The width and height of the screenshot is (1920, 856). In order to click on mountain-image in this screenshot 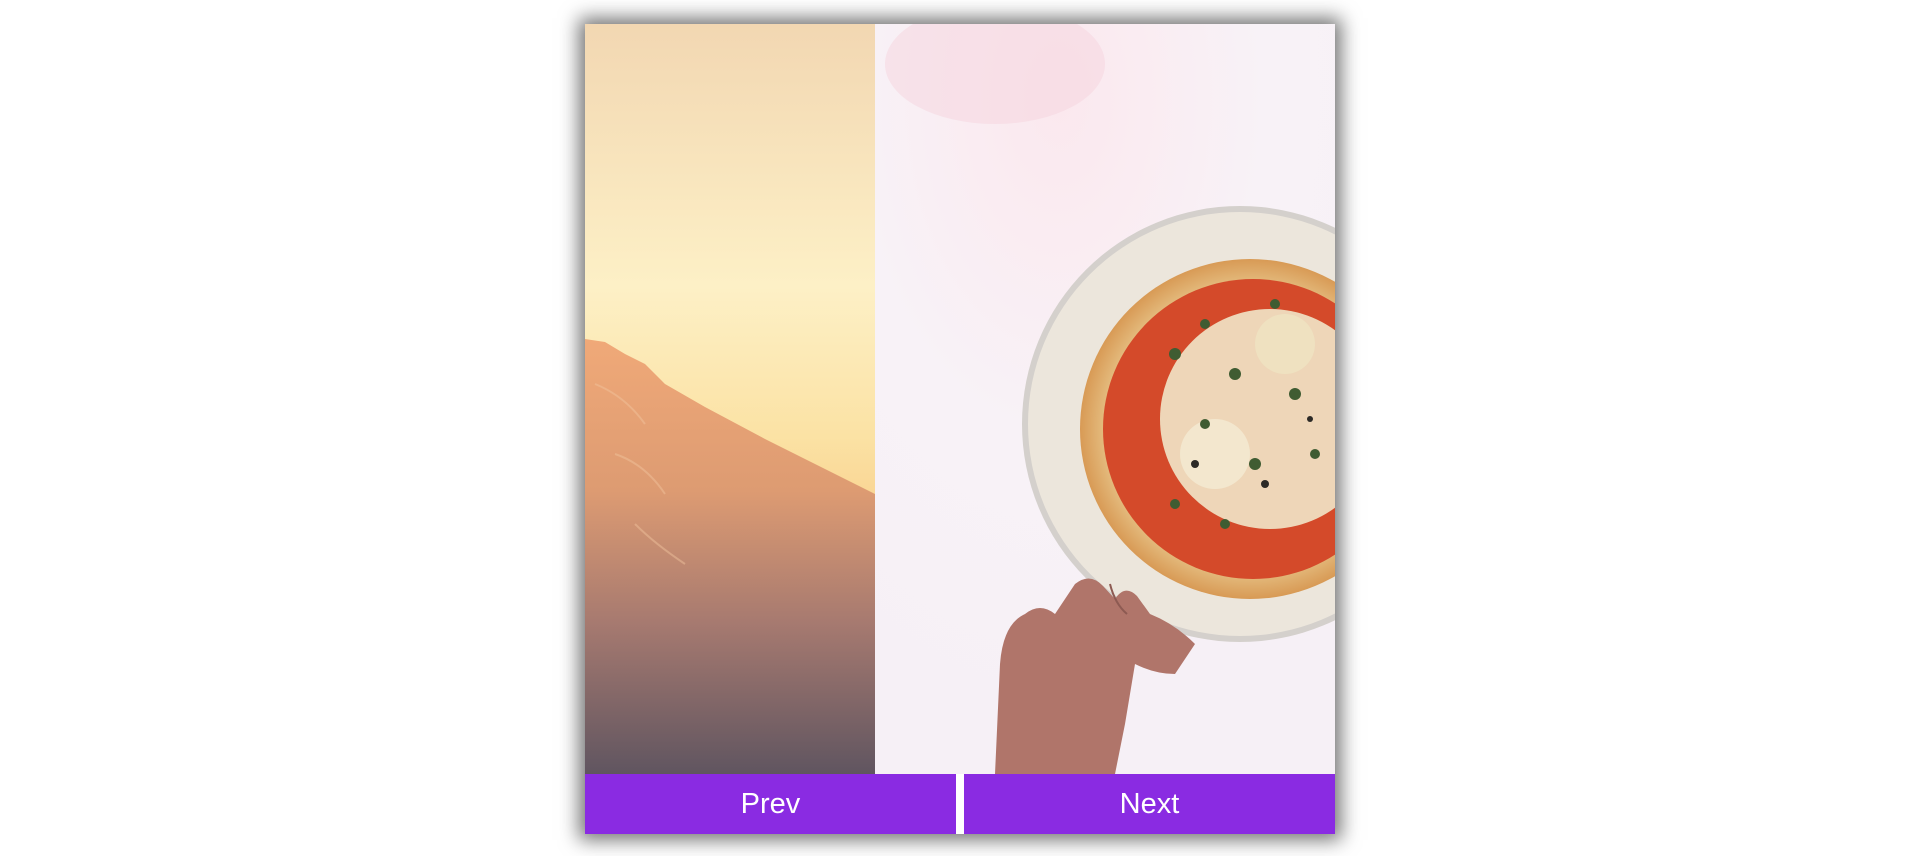, I will do `click(730, 399)`.